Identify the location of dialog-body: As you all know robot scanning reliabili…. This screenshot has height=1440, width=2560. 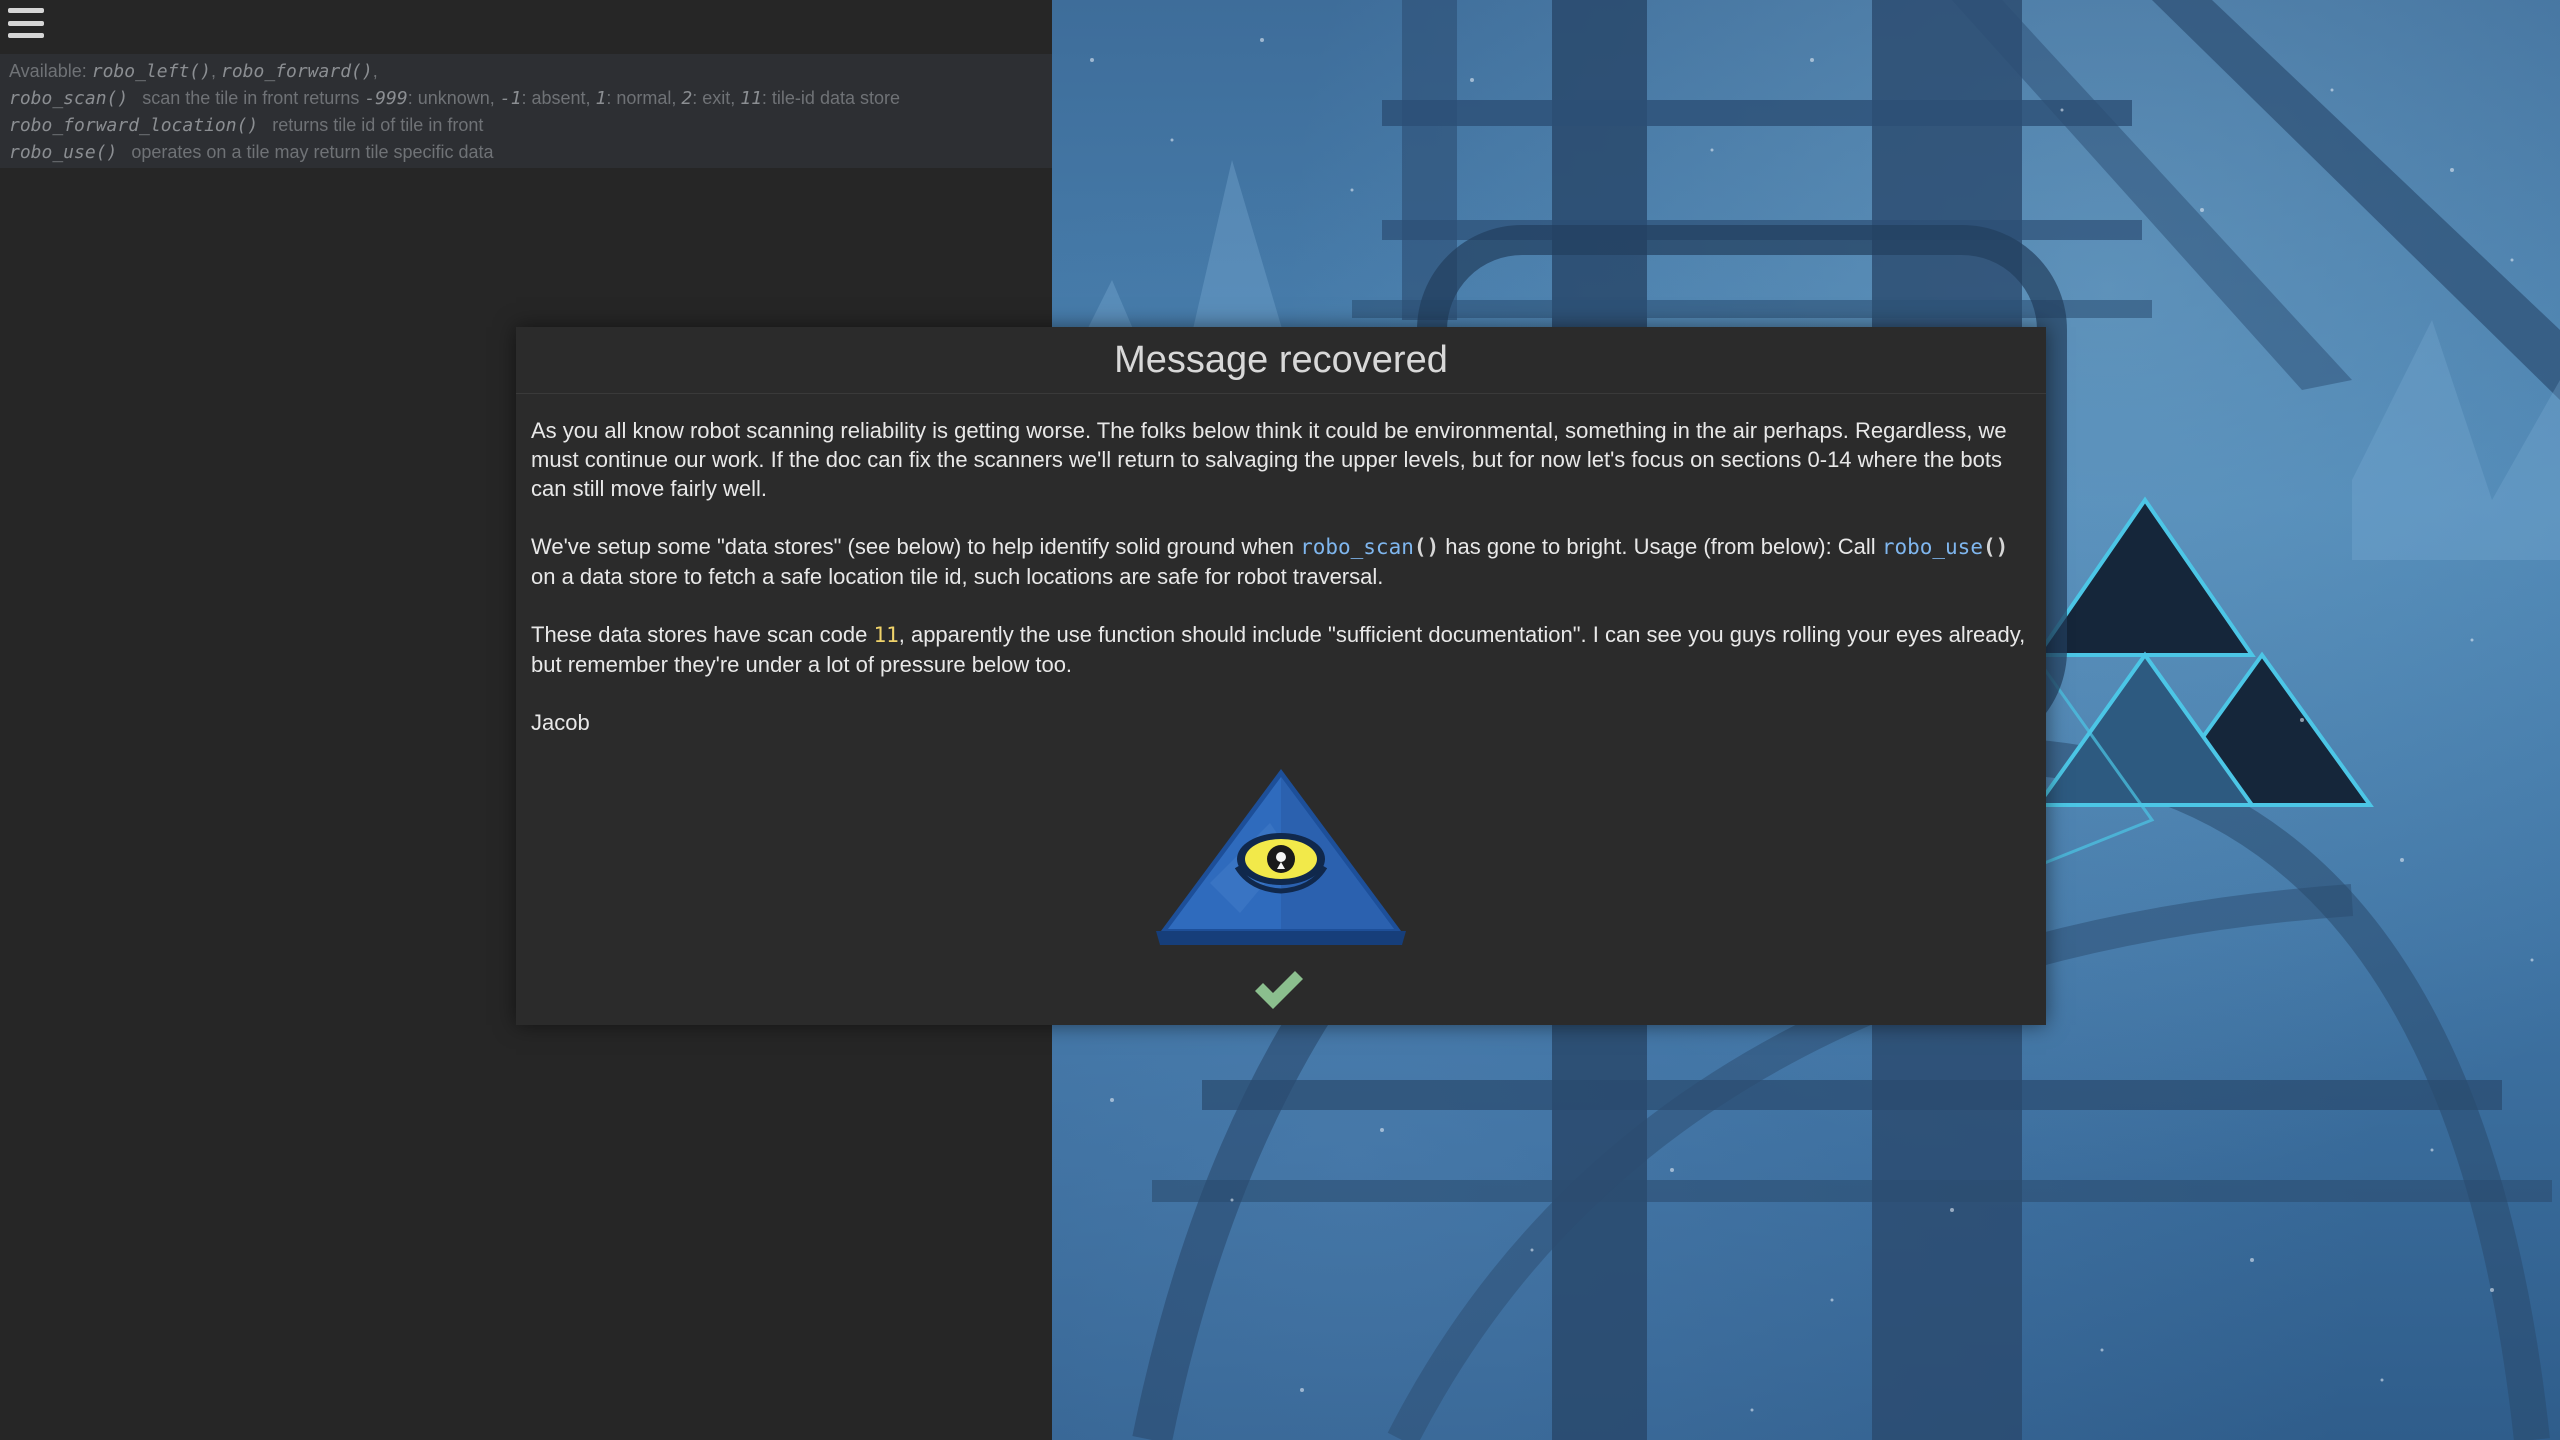
(1281, 565).